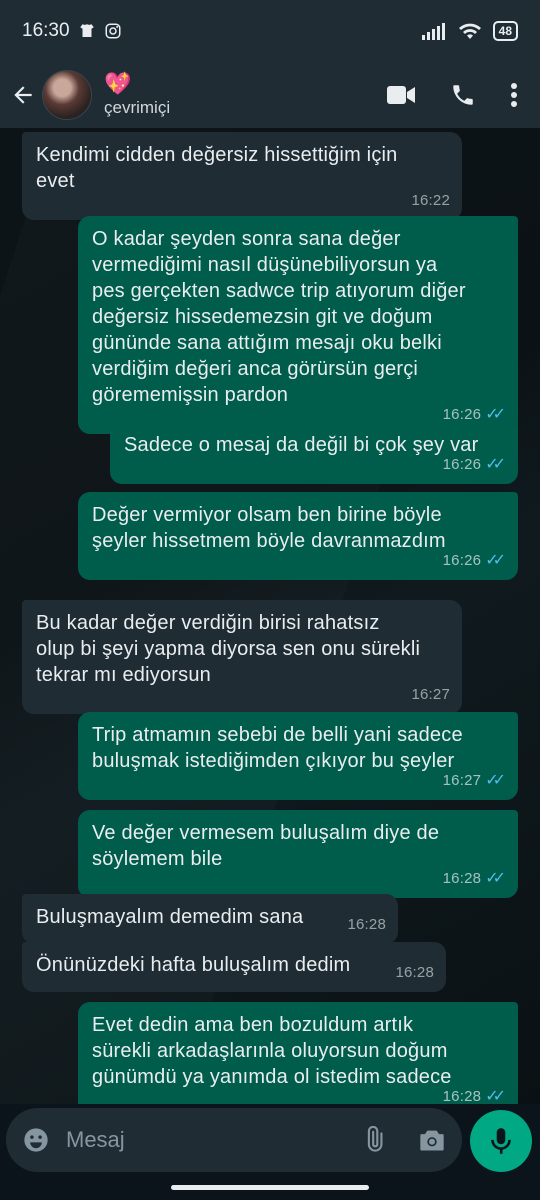 Image resolution: width=540 pixels, height=1200 pixels. Describe the element at coordinates (118, 83) in the screenshot. I see `contact-name: 💖` at that location.